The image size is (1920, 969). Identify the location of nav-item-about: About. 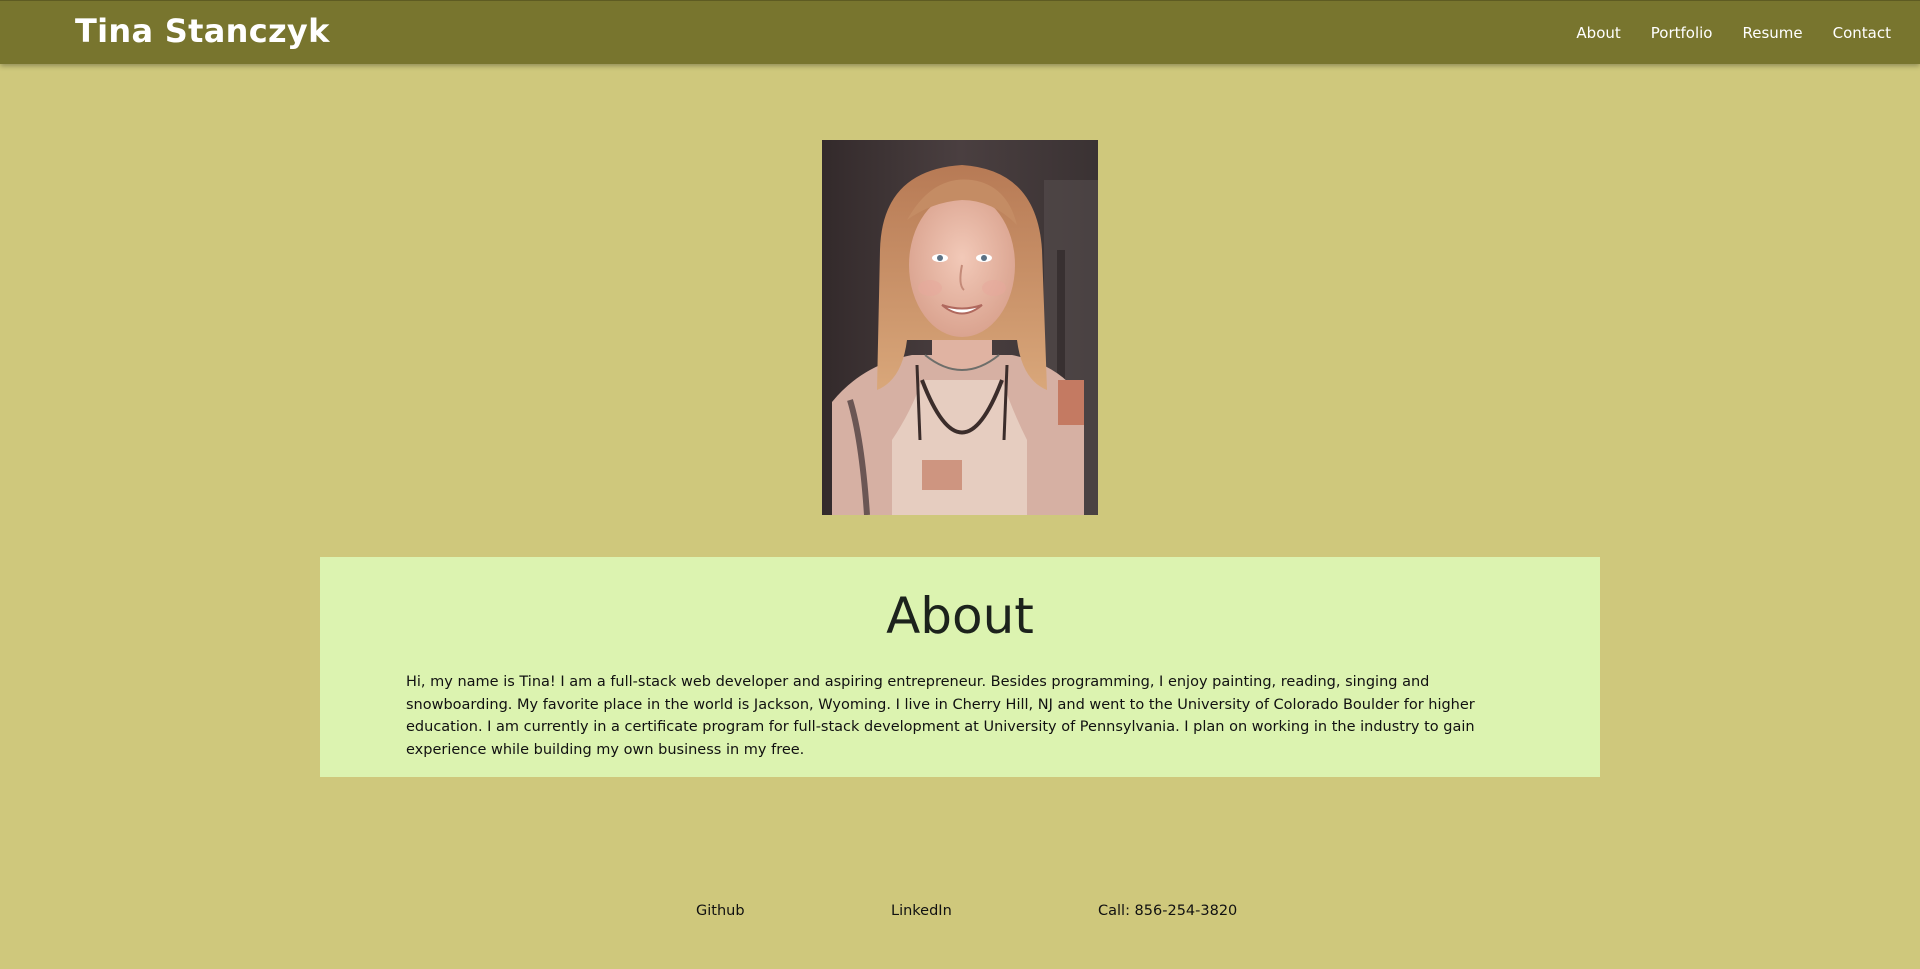
(1598, 32).